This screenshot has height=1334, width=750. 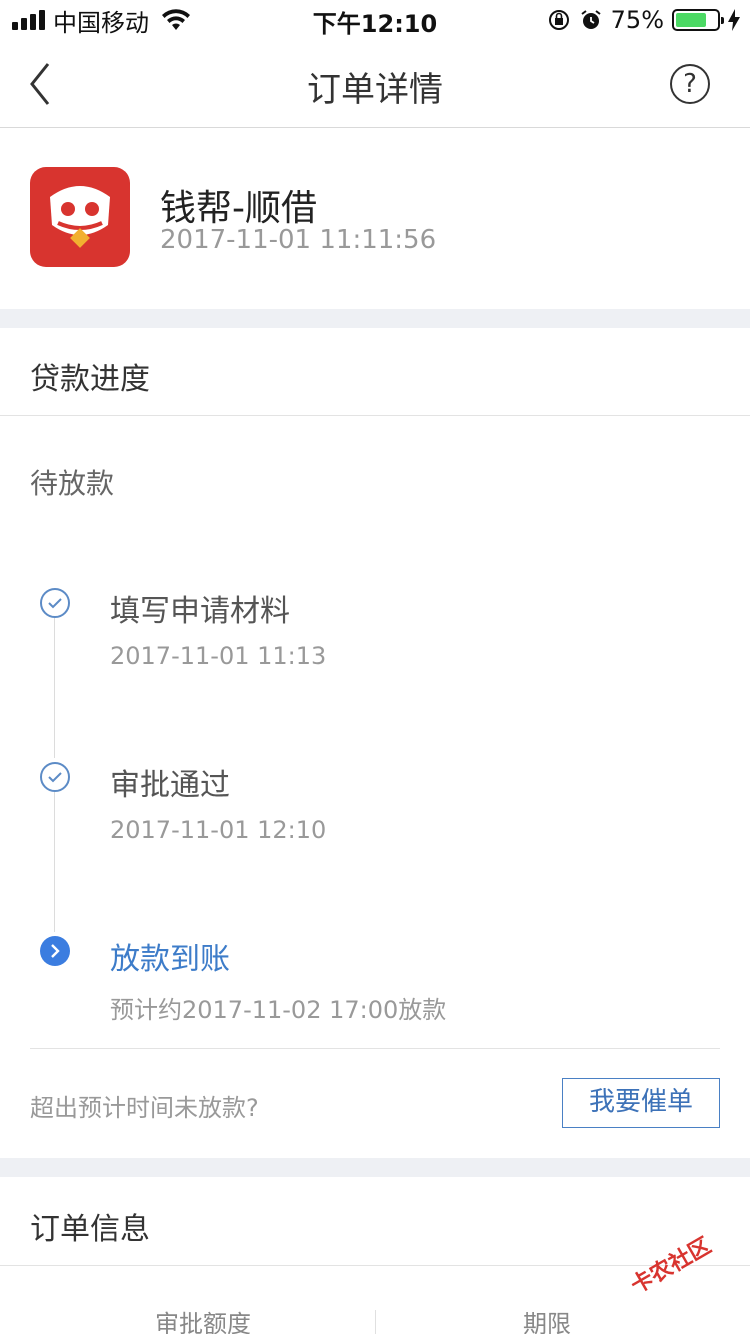 What do you see at coordinates (72, 483) in the screenshot?
I see `loan-status: 待放款` at bounding box center [72, 483].